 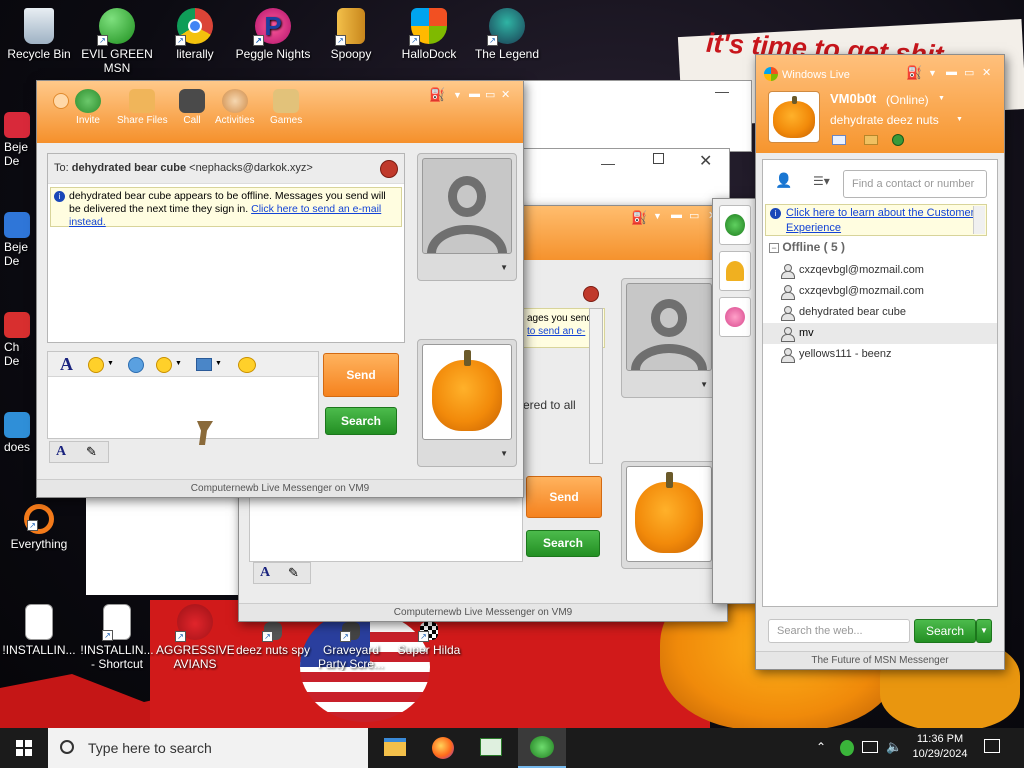 I want to click on firefox-taskbar-icon, so click(x=443, y=748).